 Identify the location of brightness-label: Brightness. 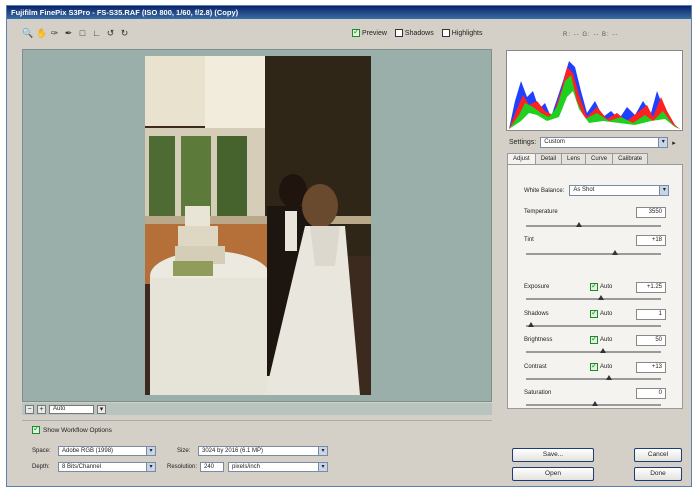
(538, 340).